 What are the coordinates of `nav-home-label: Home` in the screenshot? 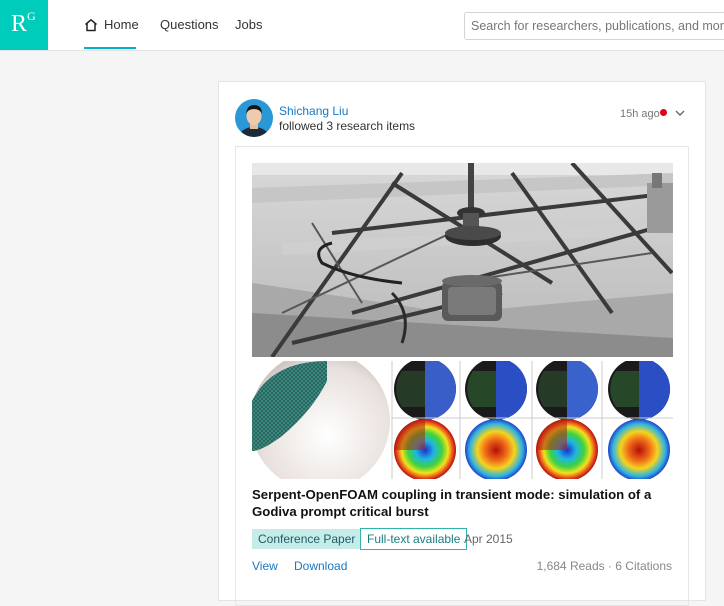 It's located at (121, 24).